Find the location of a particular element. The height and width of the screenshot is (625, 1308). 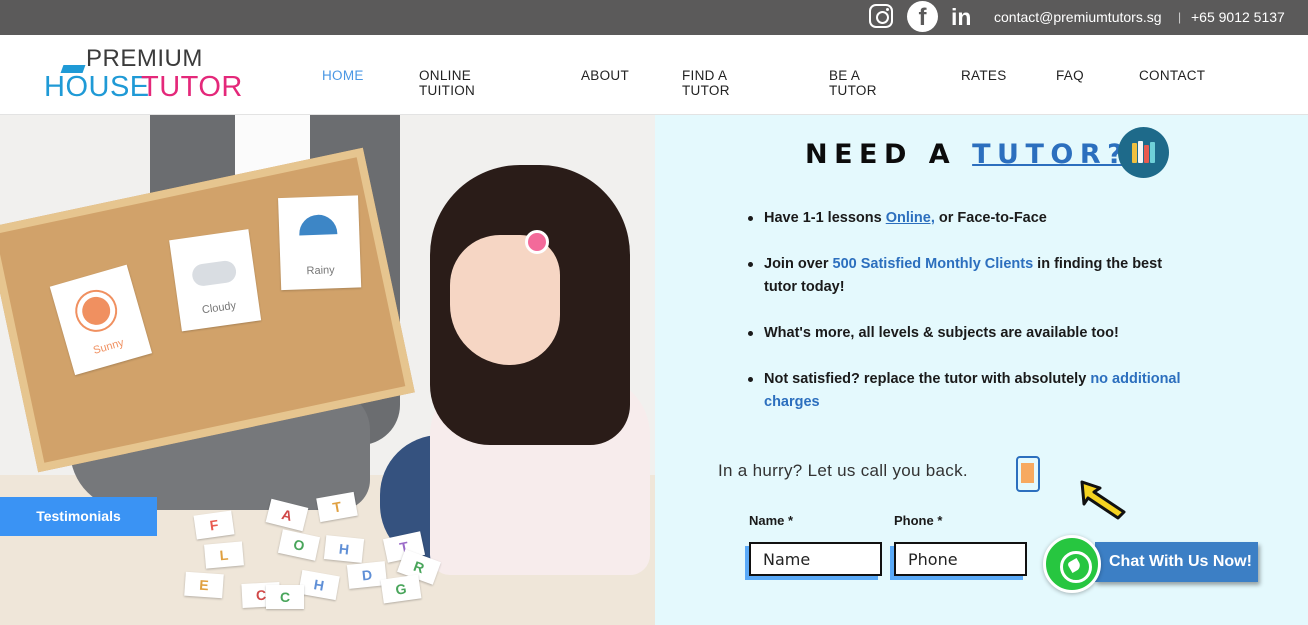

panel-headline: NEED A TUTOR? is located at coordinates (967, 154).